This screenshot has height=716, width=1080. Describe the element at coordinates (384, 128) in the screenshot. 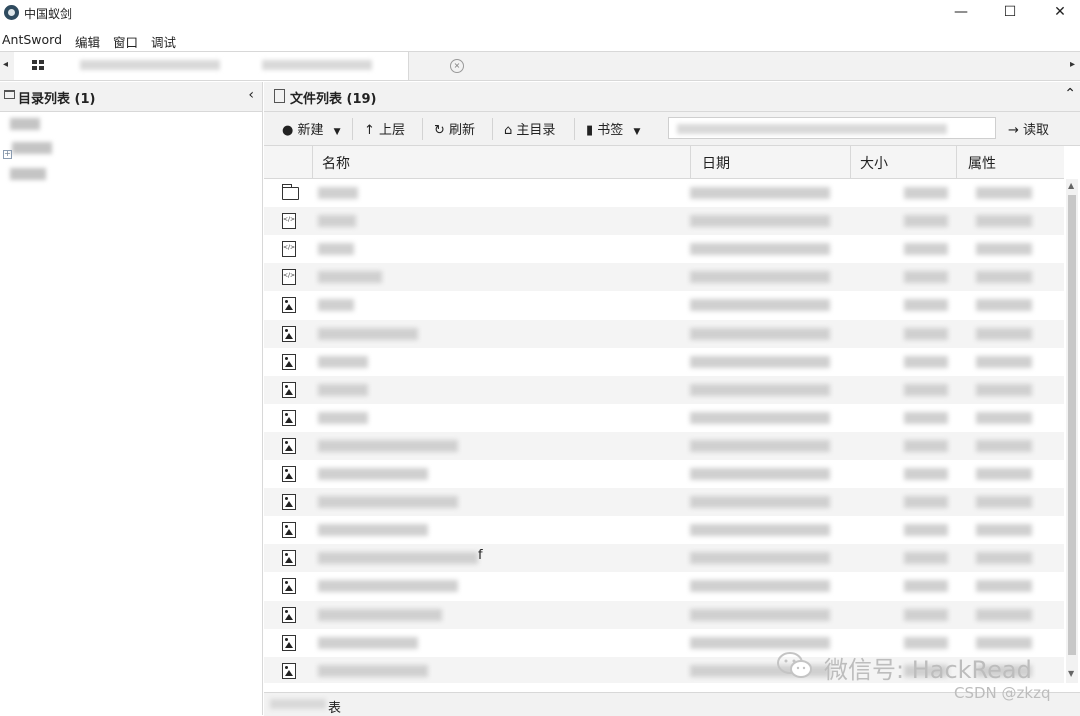

I see `up-button: ↑ 上层` at that location.